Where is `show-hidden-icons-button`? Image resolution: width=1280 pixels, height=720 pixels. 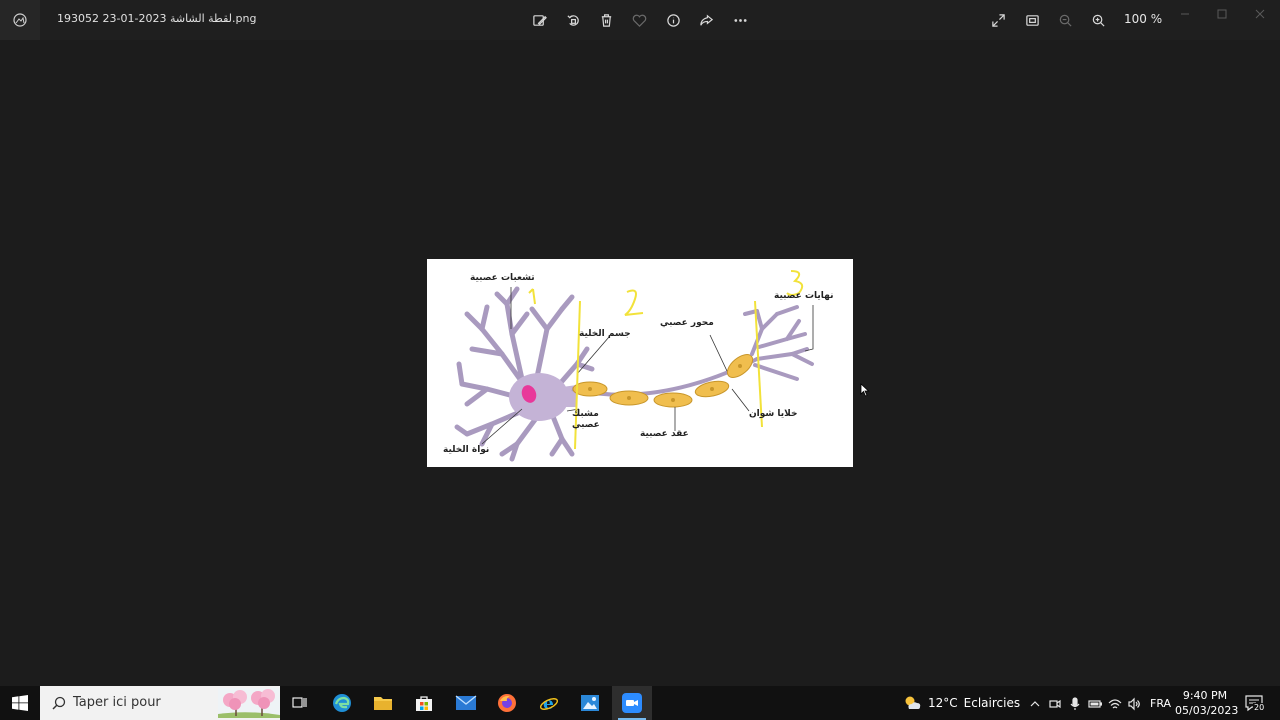 show-hidden-icons-button is located at coordinates (1035, 703).